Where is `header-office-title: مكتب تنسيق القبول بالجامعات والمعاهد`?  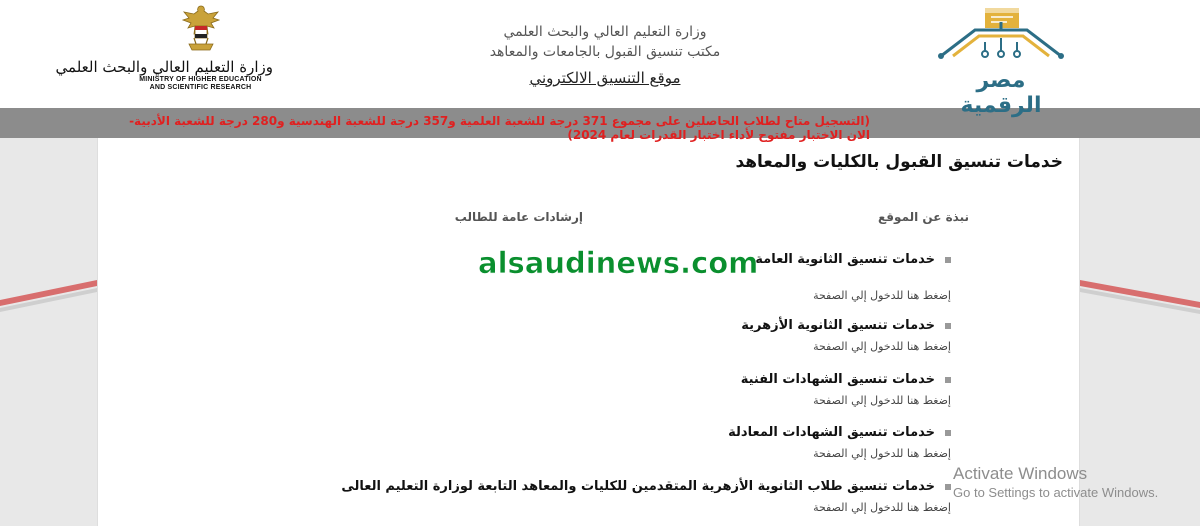
header-office-title: مكتب تنسيق القبول بالجامعات والمعاهد is located at coordinates (605, 52).